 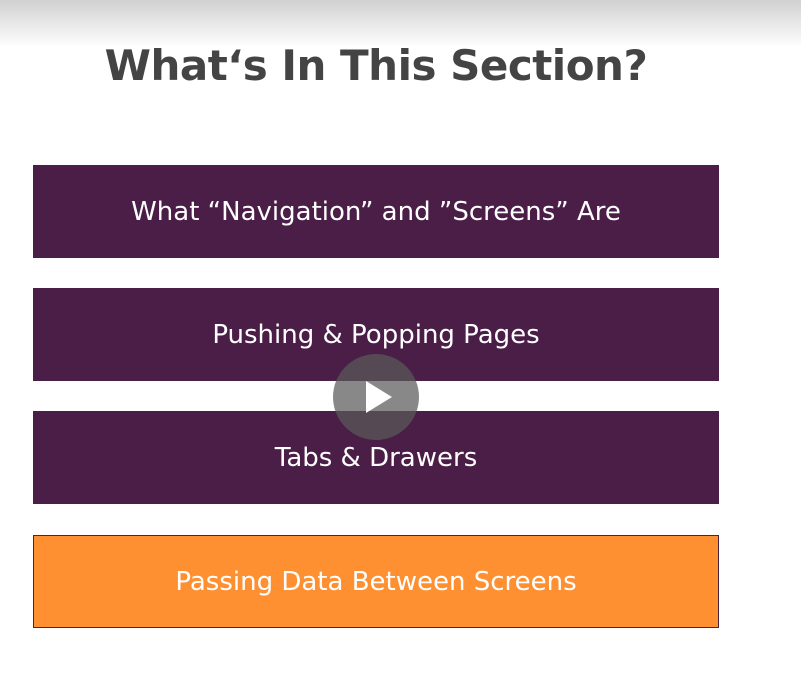 I want to click on section-item-label: Pushing & Popping Pages, so click(x=376, y=334).